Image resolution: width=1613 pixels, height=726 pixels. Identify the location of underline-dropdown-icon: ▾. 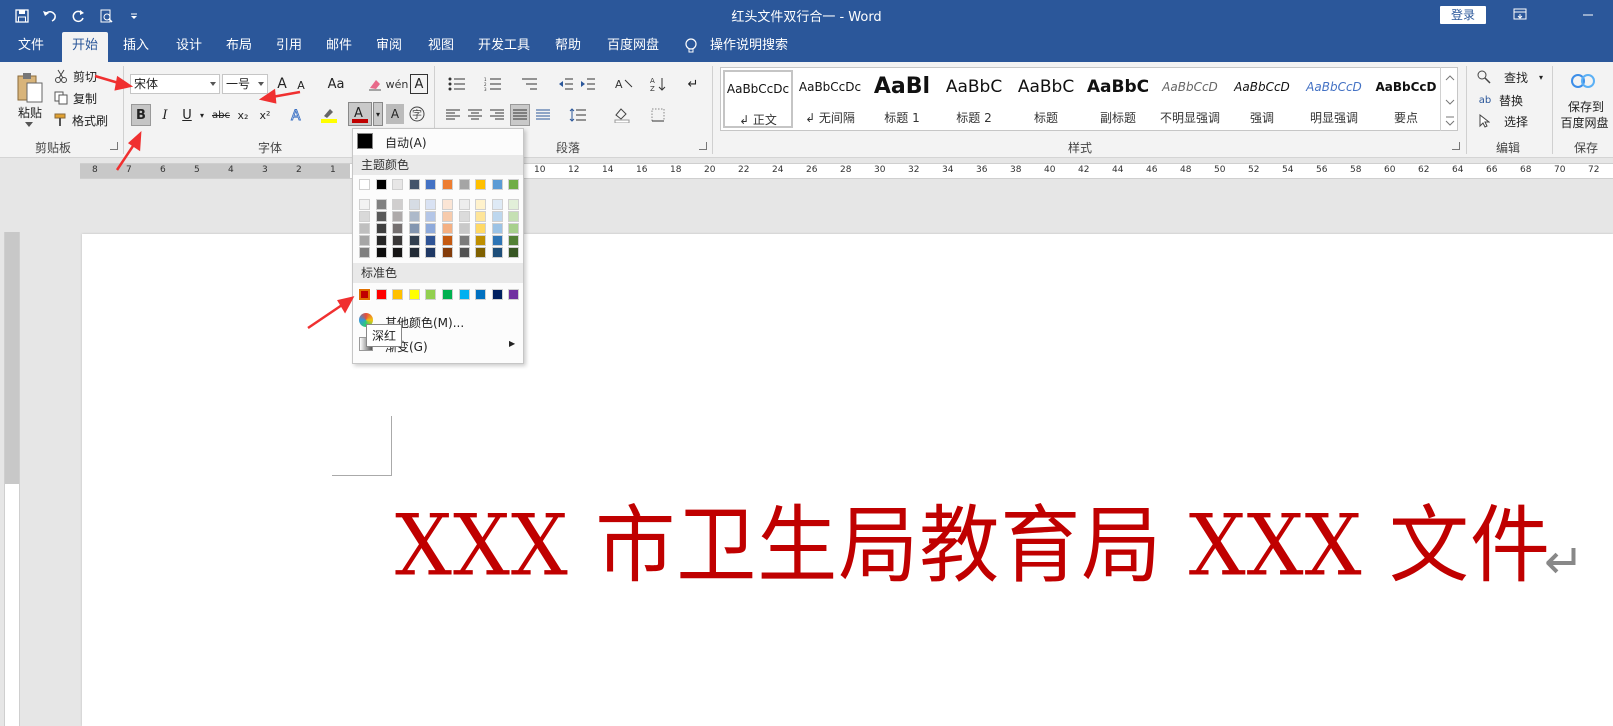
(202, 115).